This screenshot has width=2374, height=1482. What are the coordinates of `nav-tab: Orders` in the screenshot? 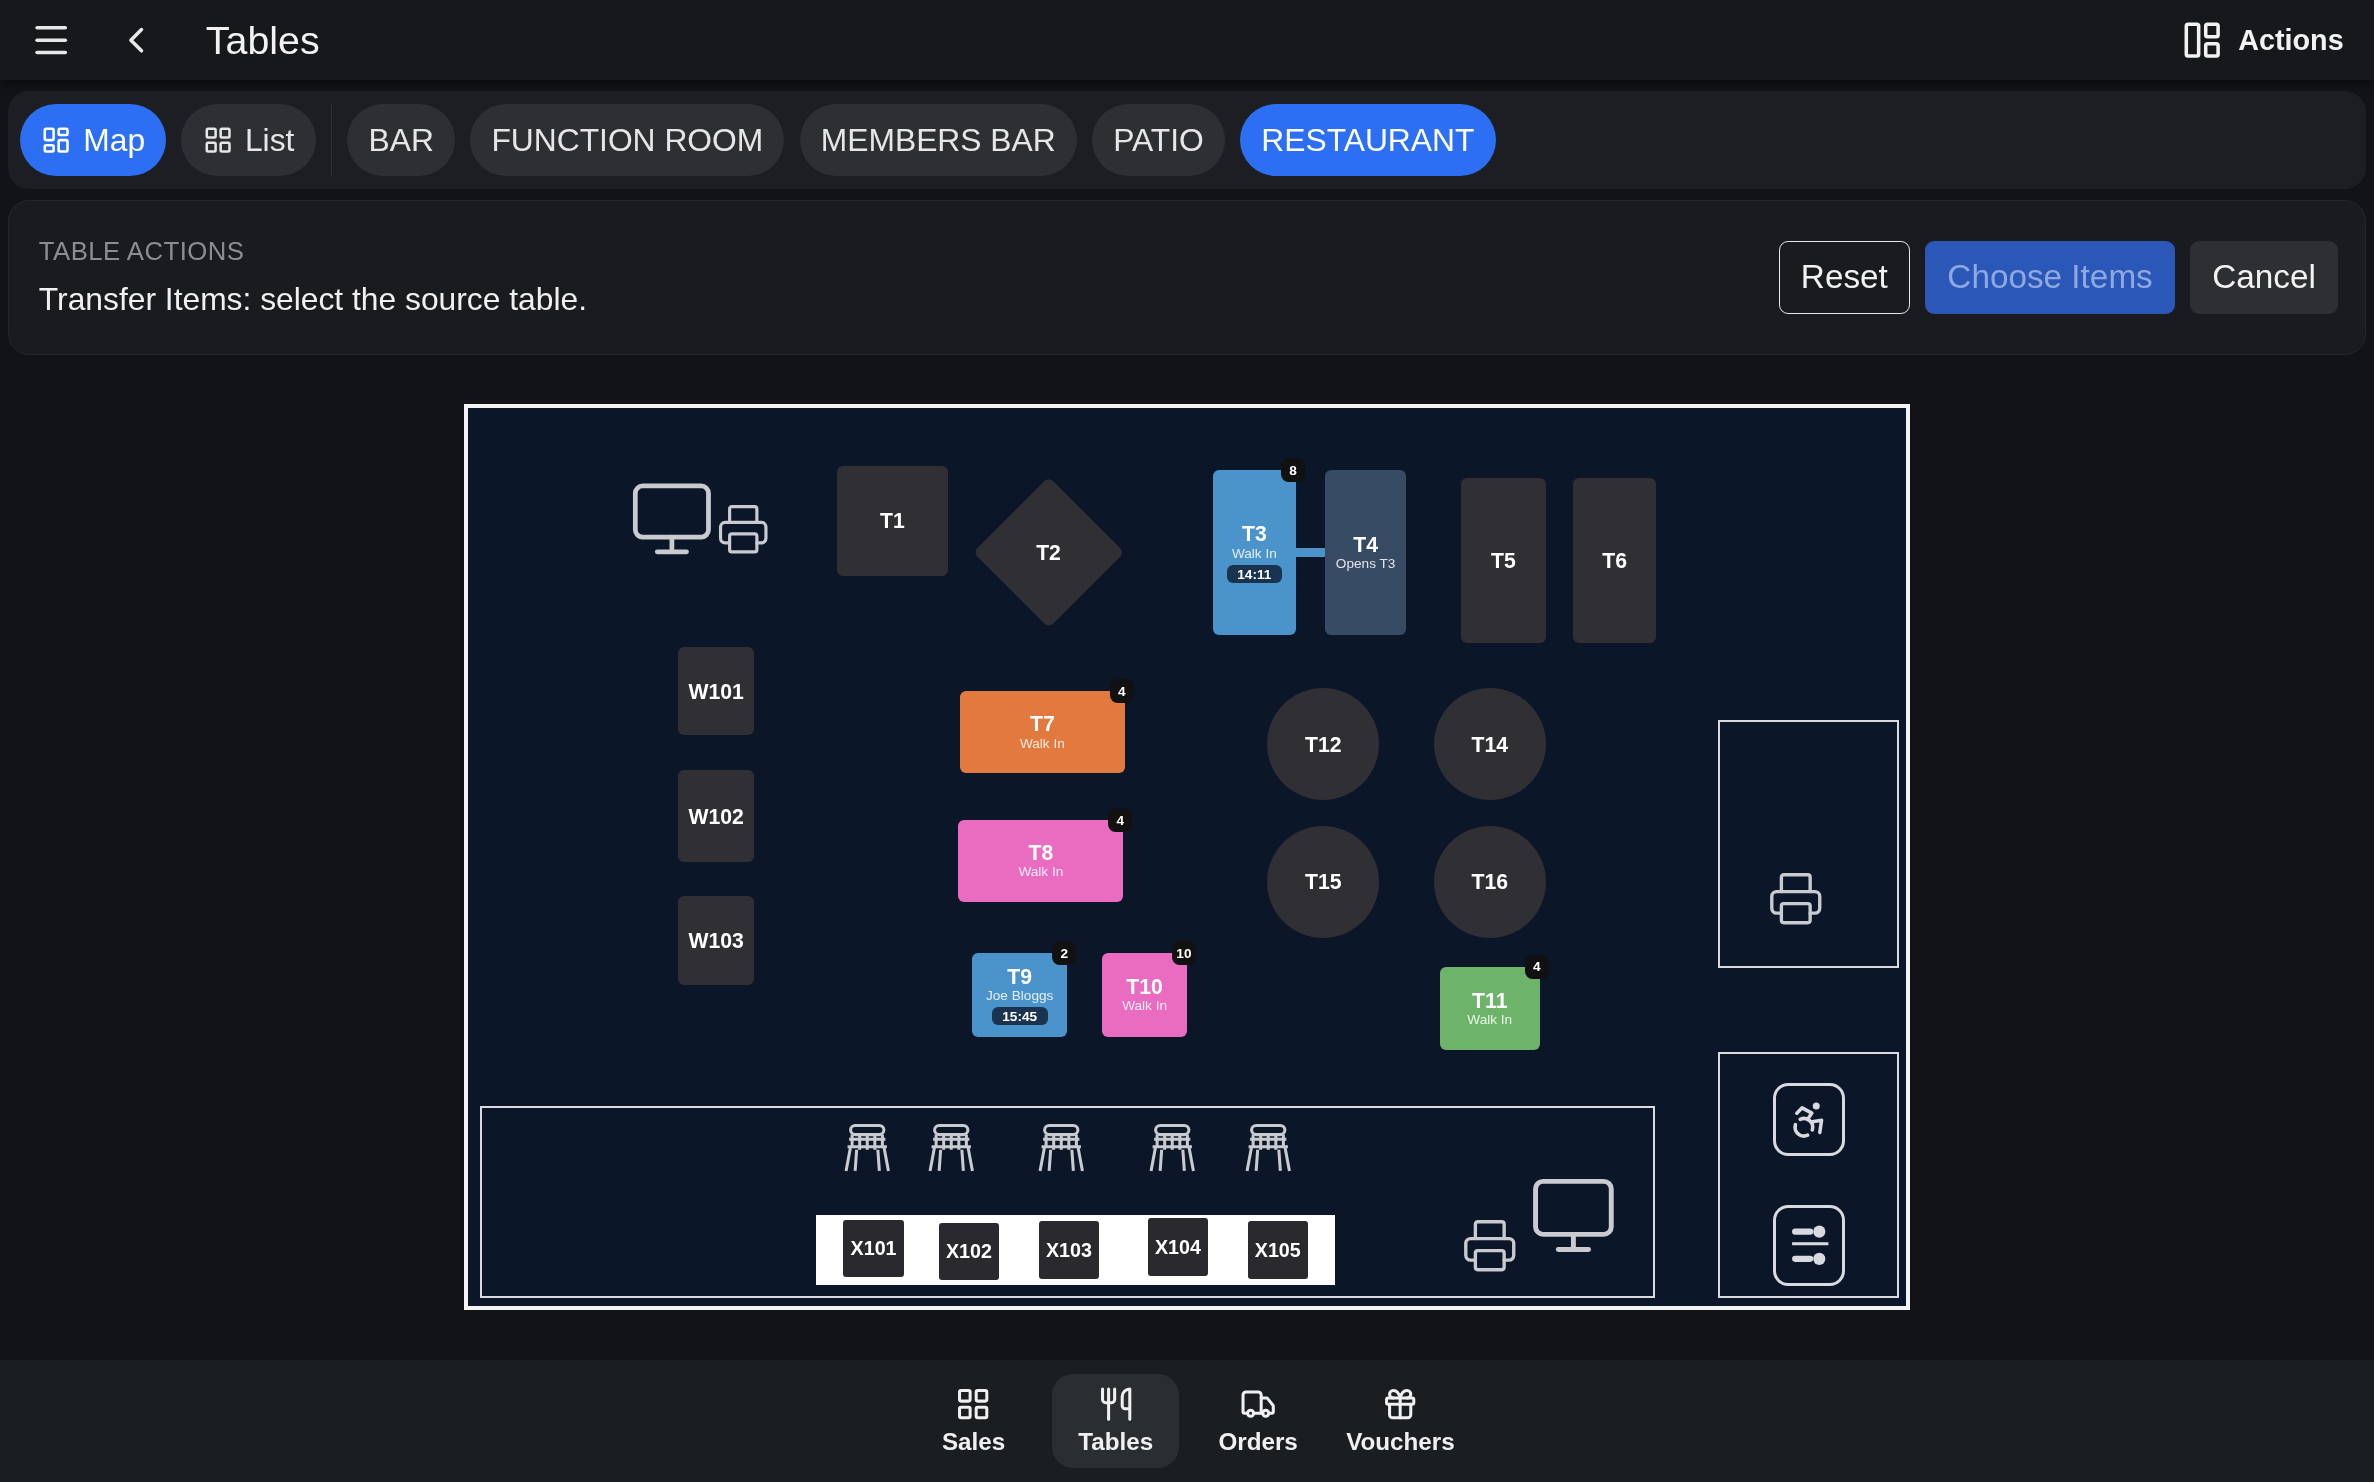 It's located at (1258, 1420).